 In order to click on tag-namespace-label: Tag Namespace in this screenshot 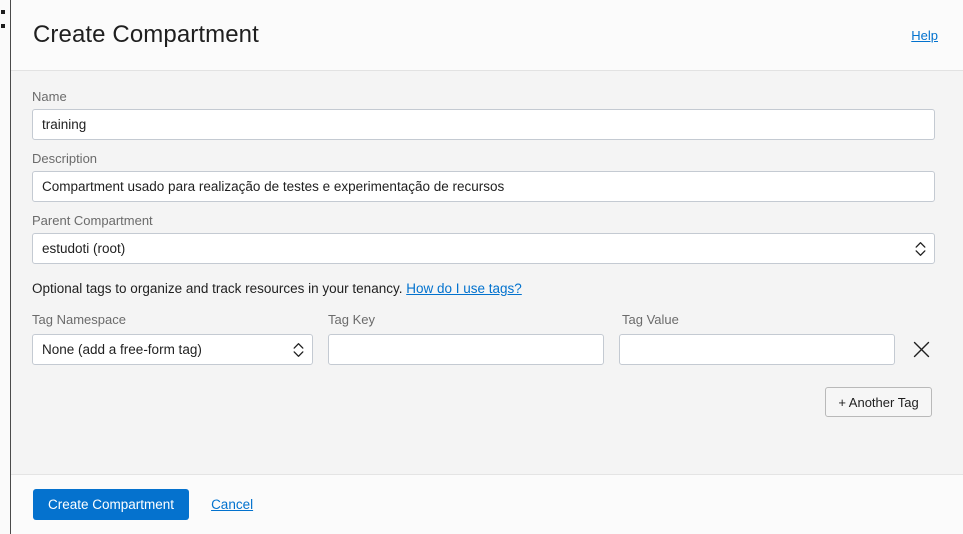, I will do `click(79, 319)`.